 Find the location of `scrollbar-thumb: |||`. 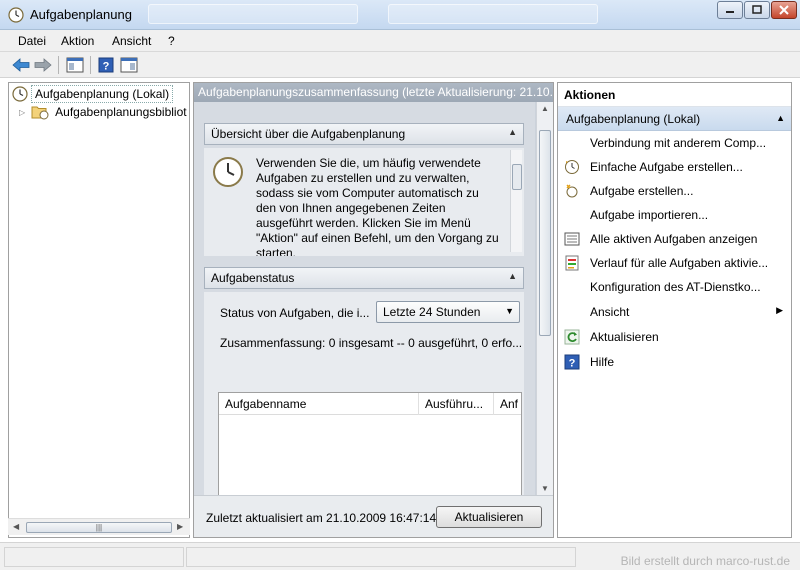

scrollbar-thumb: ||| is located at coordinates (99, 527).